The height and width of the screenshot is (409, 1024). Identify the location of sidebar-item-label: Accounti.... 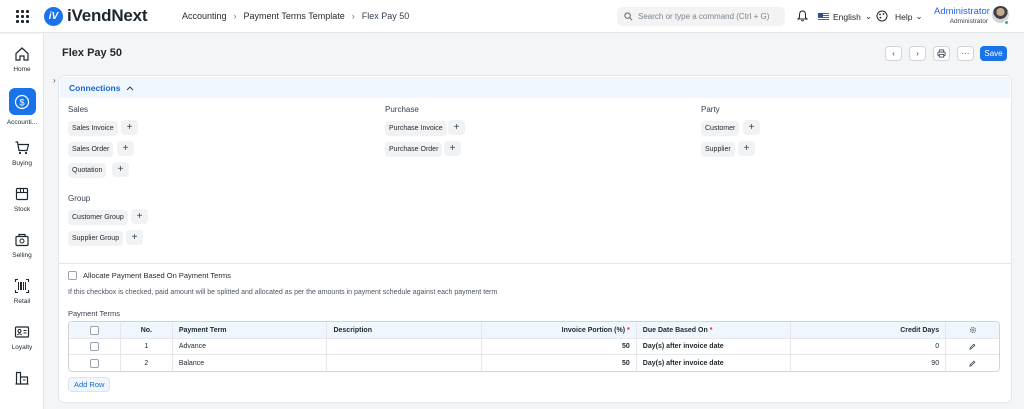
(22, 122).